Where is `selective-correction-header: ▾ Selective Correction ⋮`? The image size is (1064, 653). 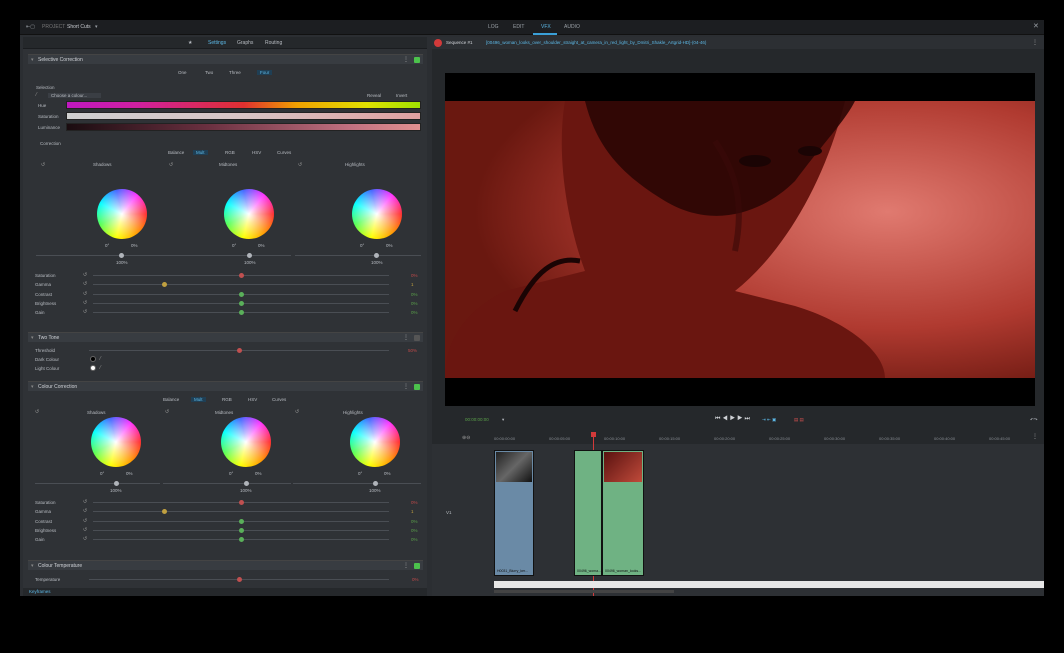
selective-correction-header: ▾ Selective Correction ⋮ is located at coordinates (225, 59).